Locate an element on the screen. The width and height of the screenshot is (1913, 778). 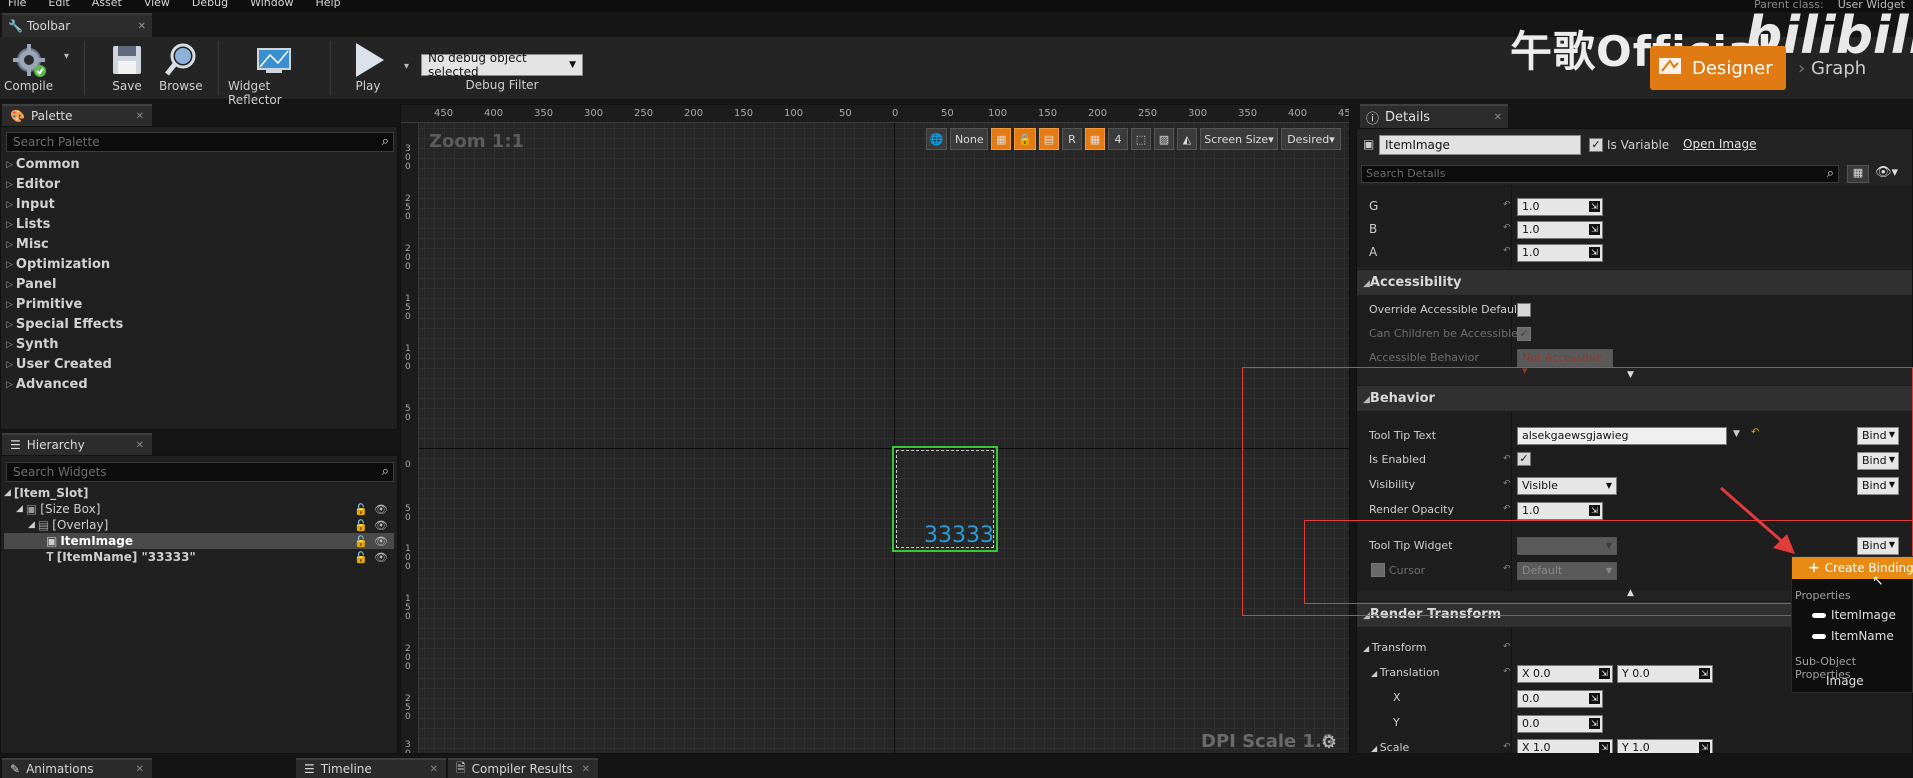
hierarchy-row-overlay: ◢ ▤ [Overlay] 🔓 👁 is located at coordinates (199, 525).